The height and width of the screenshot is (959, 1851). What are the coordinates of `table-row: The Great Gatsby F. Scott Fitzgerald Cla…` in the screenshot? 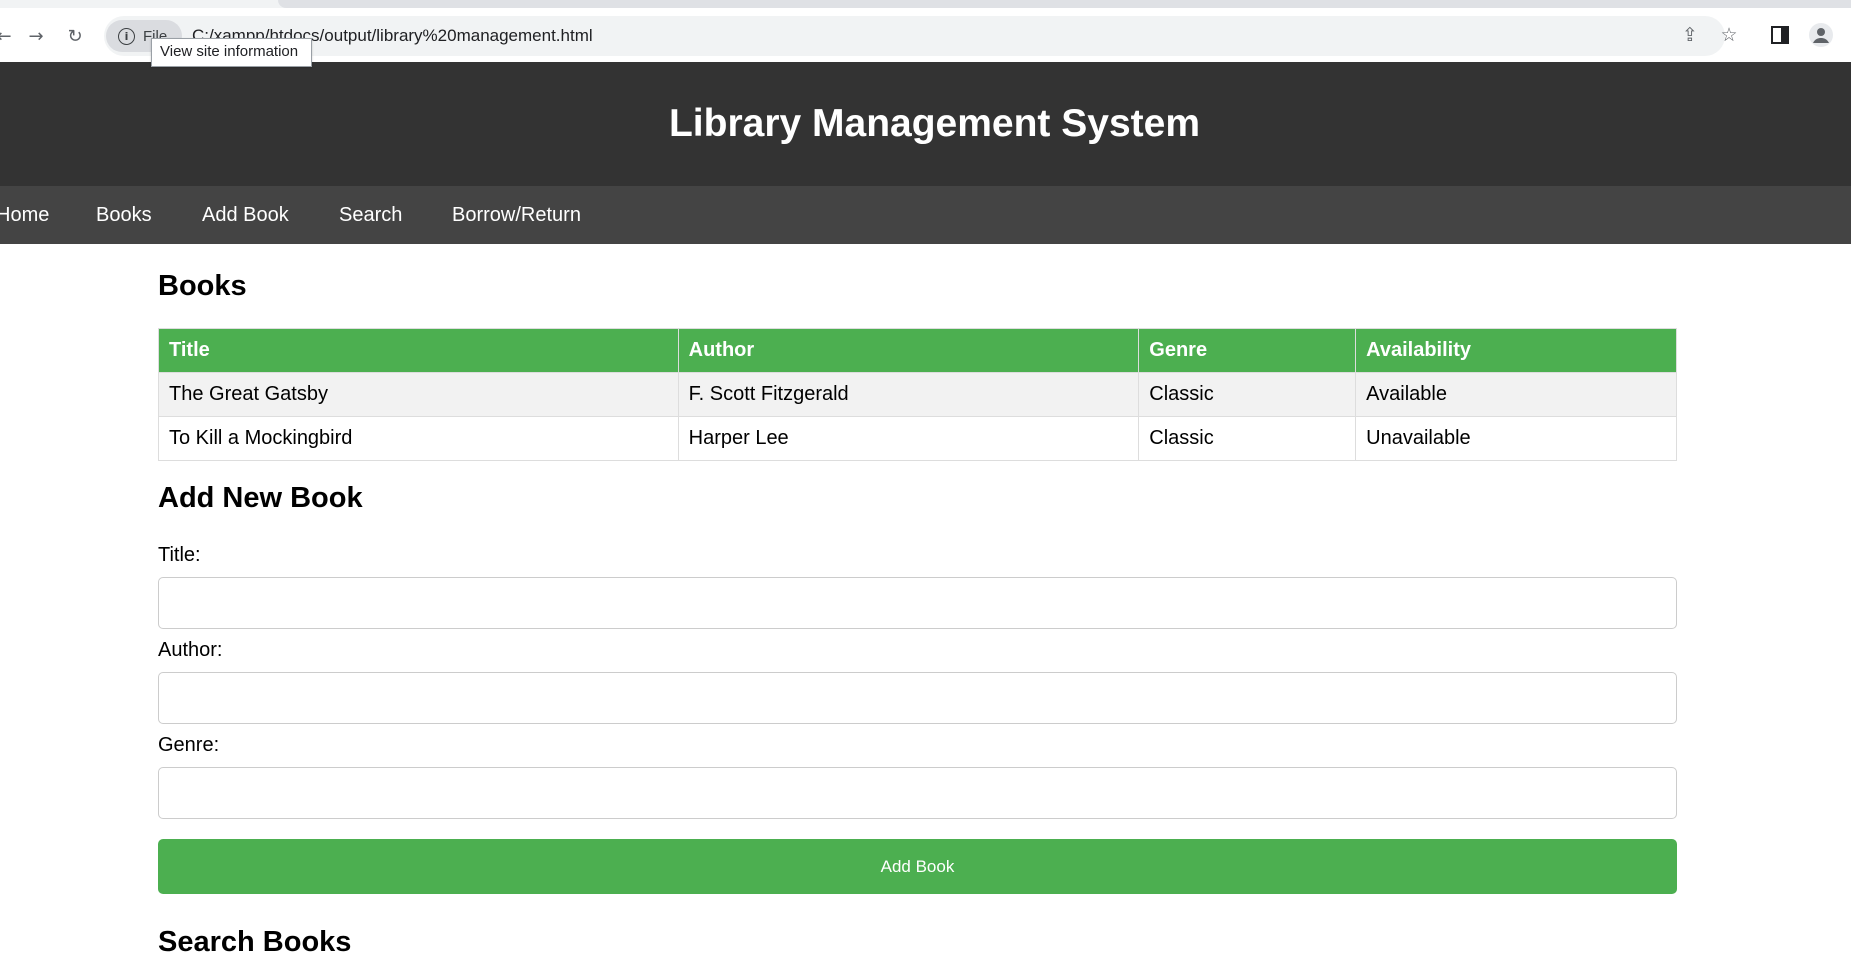 It's located at (917, 394).